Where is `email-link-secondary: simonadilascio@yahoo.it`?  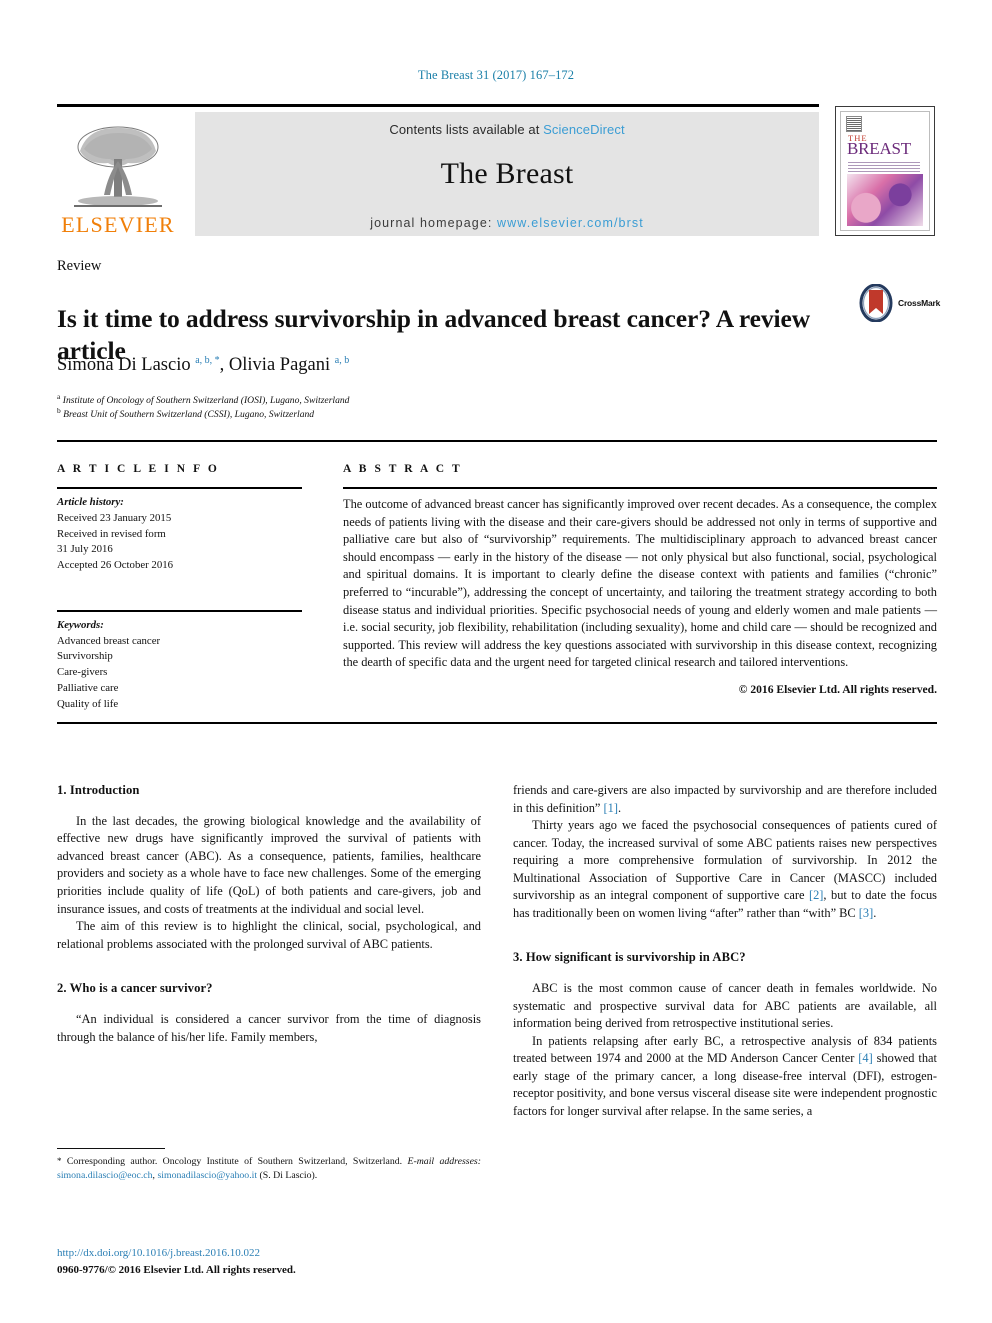
email-link-secondary: simonadilascio@yahoo.it is located at coordinates (207, 1175).